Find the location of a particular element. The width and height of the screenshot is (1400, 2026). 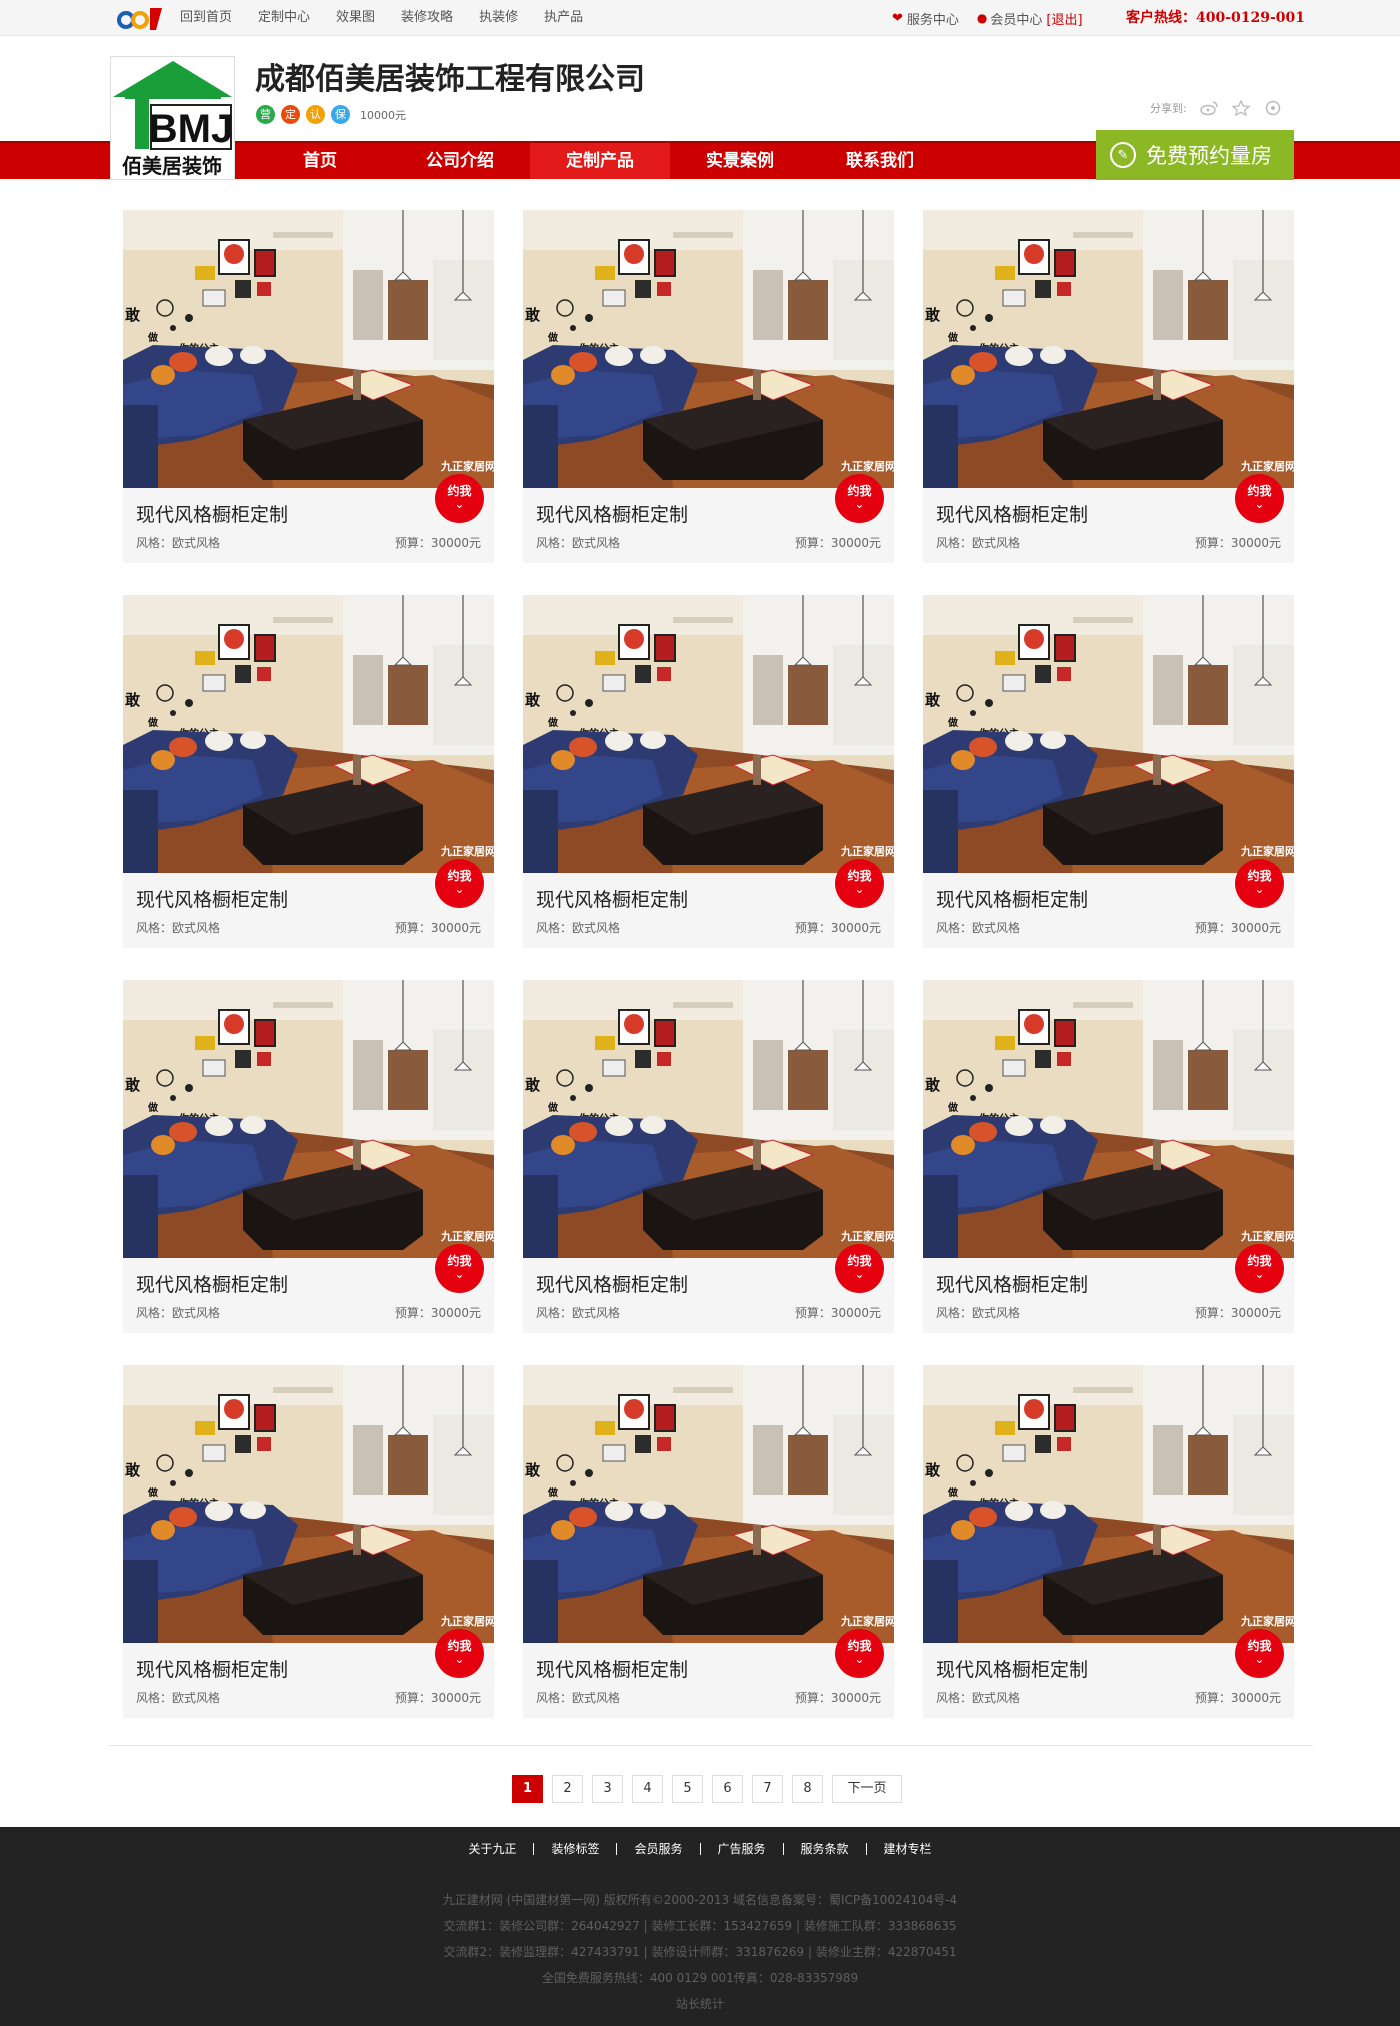

company-logo: BMJ 佰美居装饰 is located at coordinates (172, 118).